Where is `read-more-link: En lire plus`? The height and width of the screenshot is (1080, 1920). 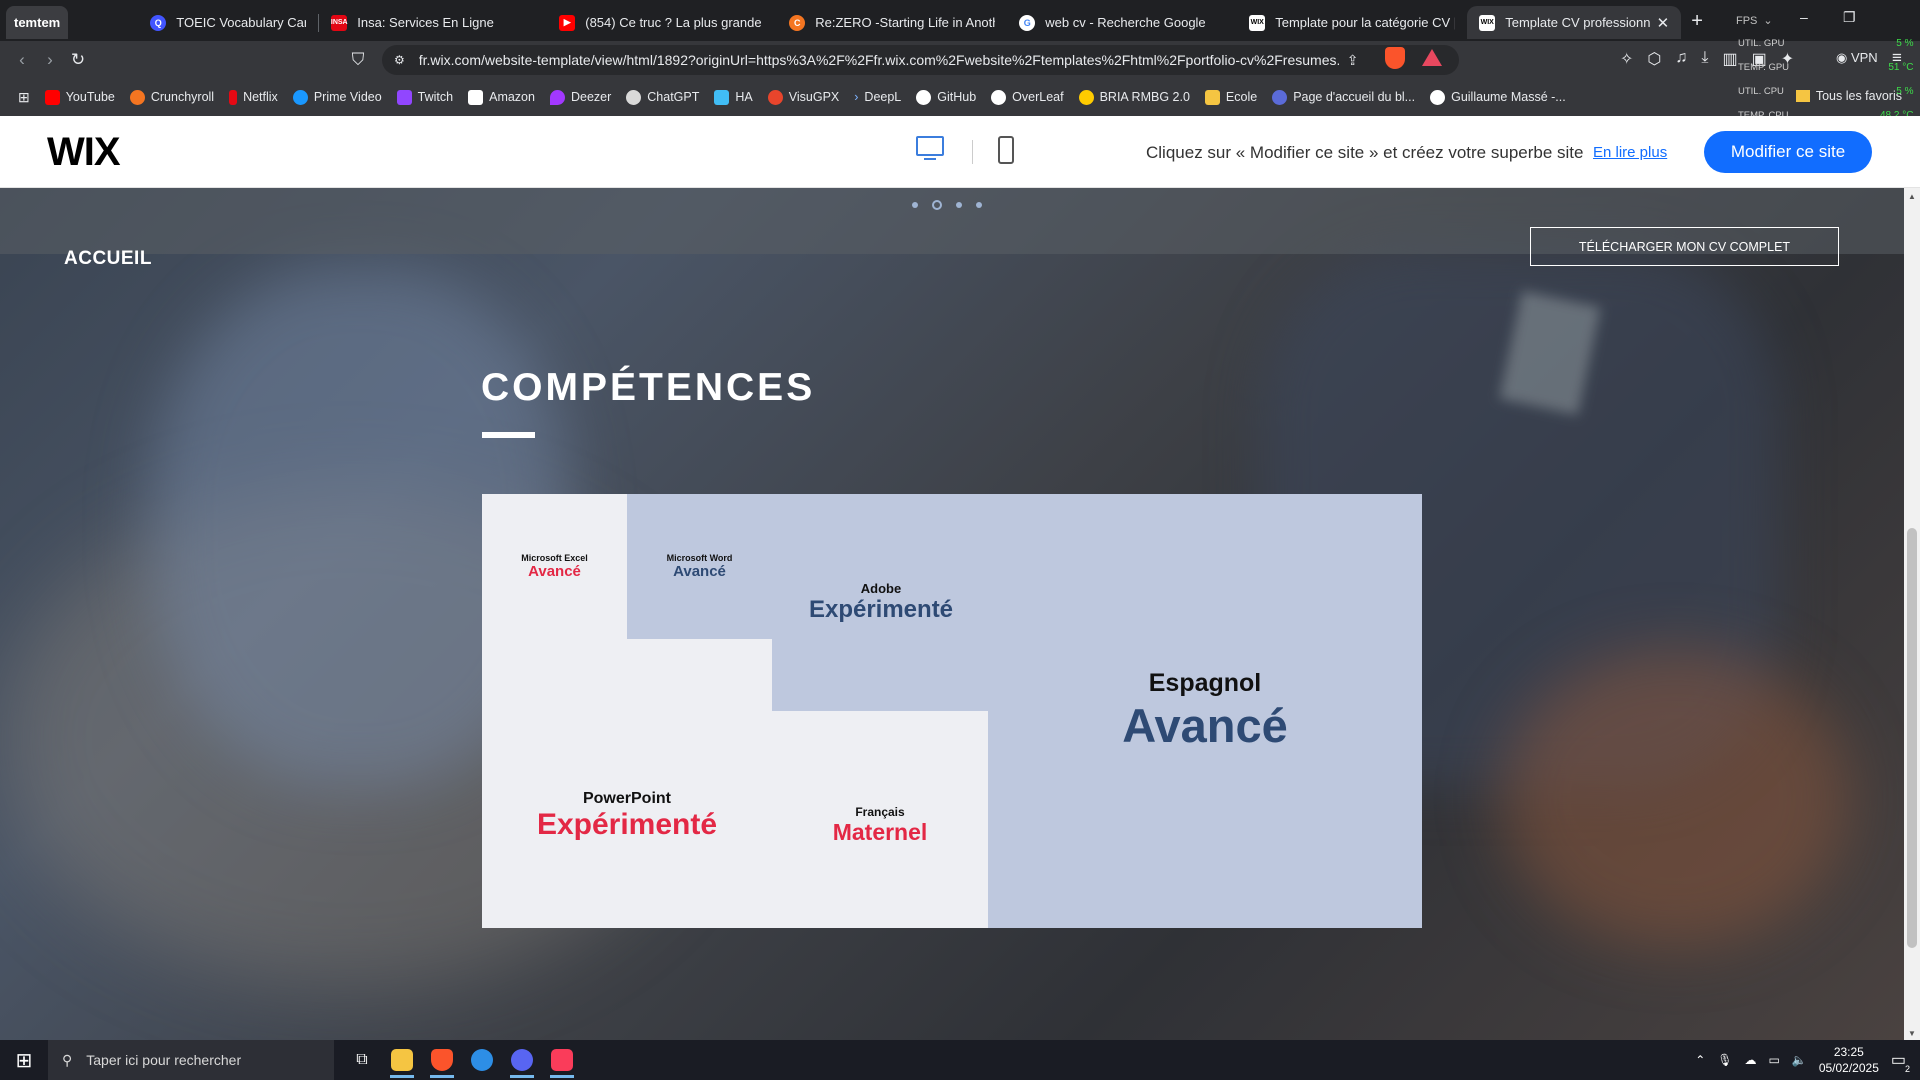 read-more-link: En lire plus is located at coordinates (1630, 152).